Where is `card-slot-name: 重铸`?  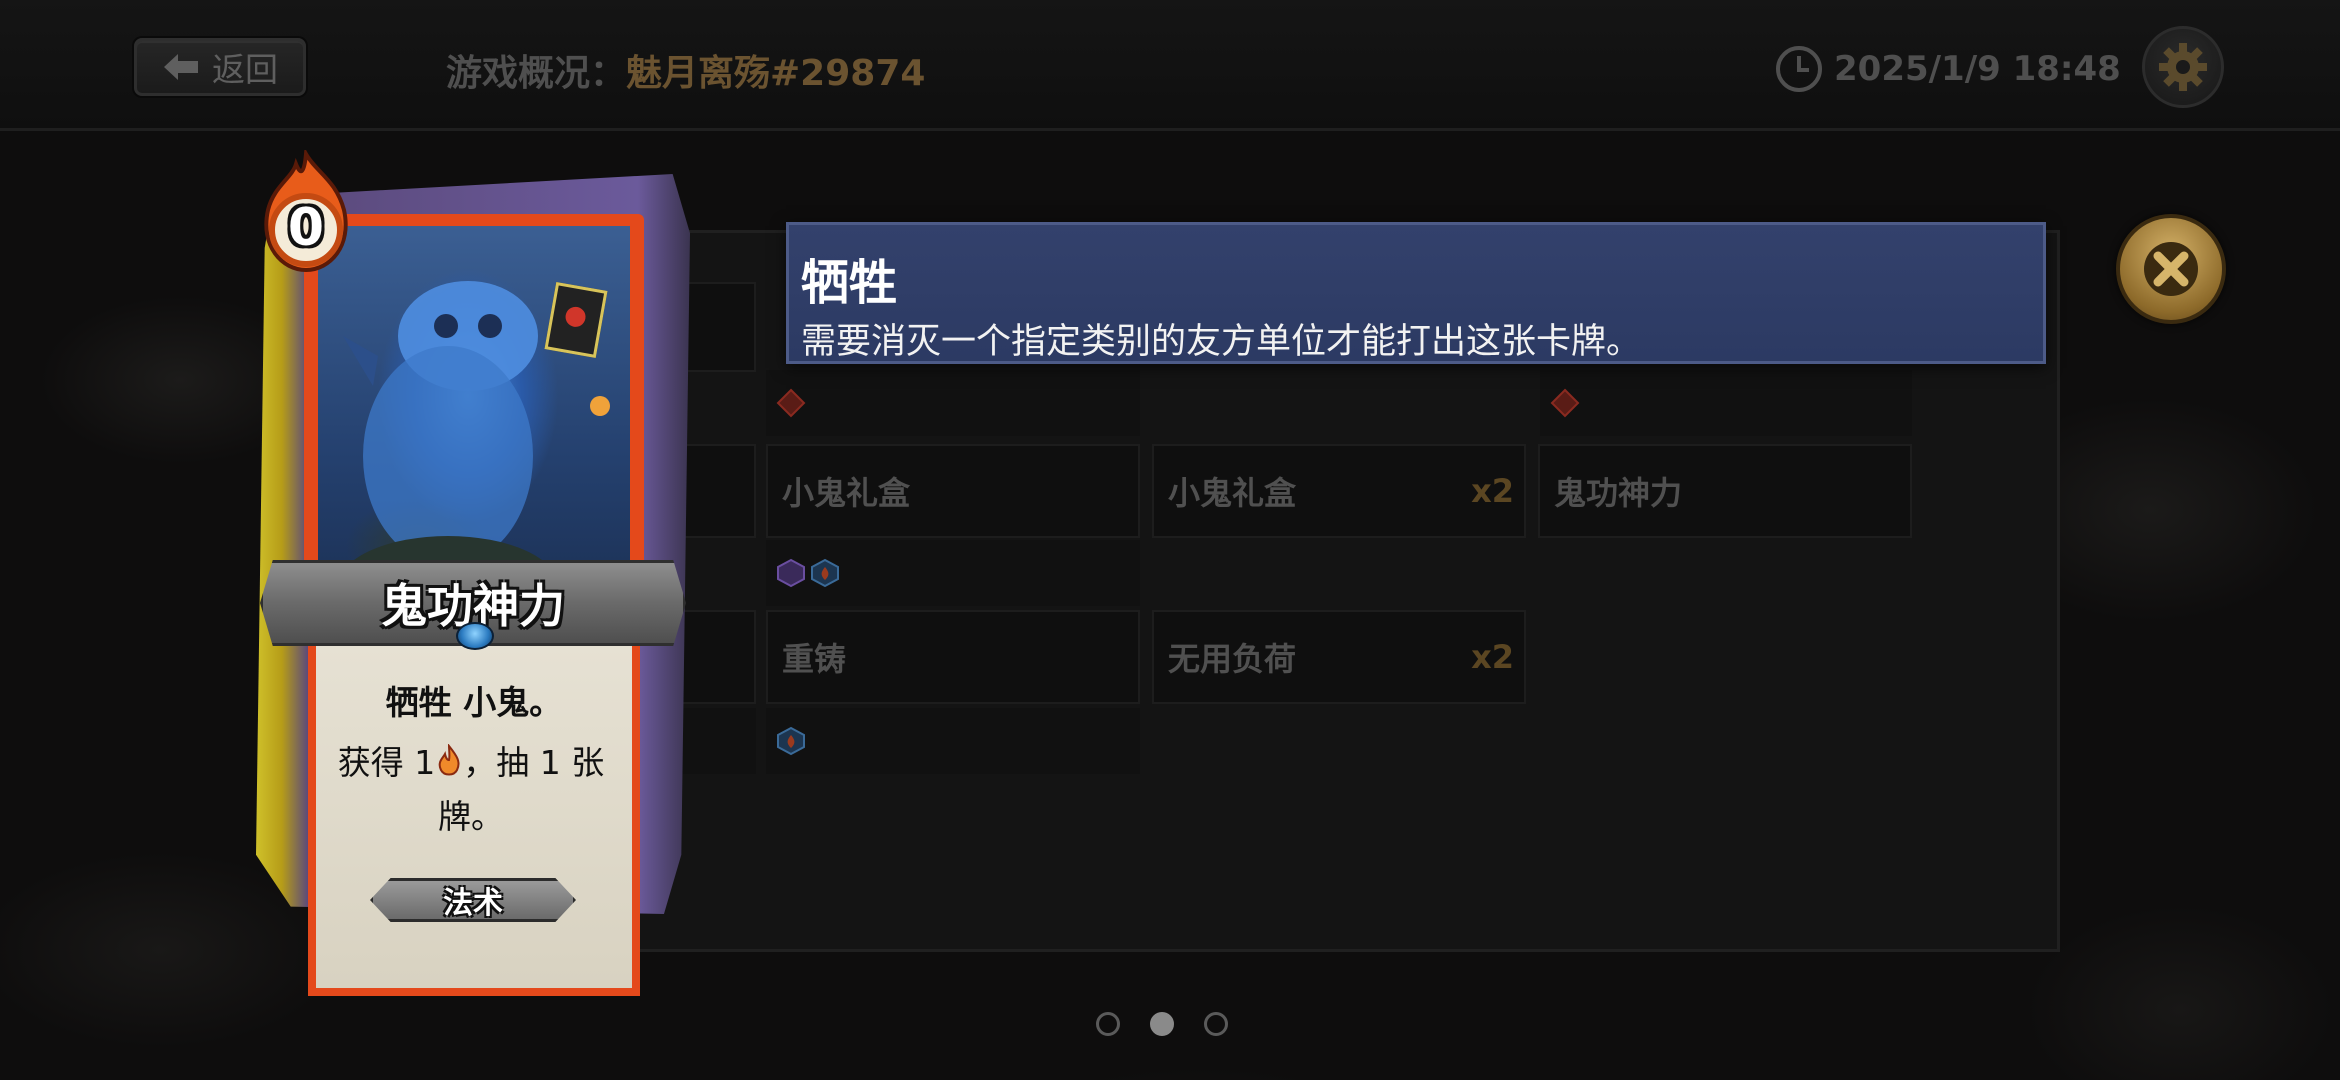 card-slot-name: 重铸 is located at coordinates (814, 659).